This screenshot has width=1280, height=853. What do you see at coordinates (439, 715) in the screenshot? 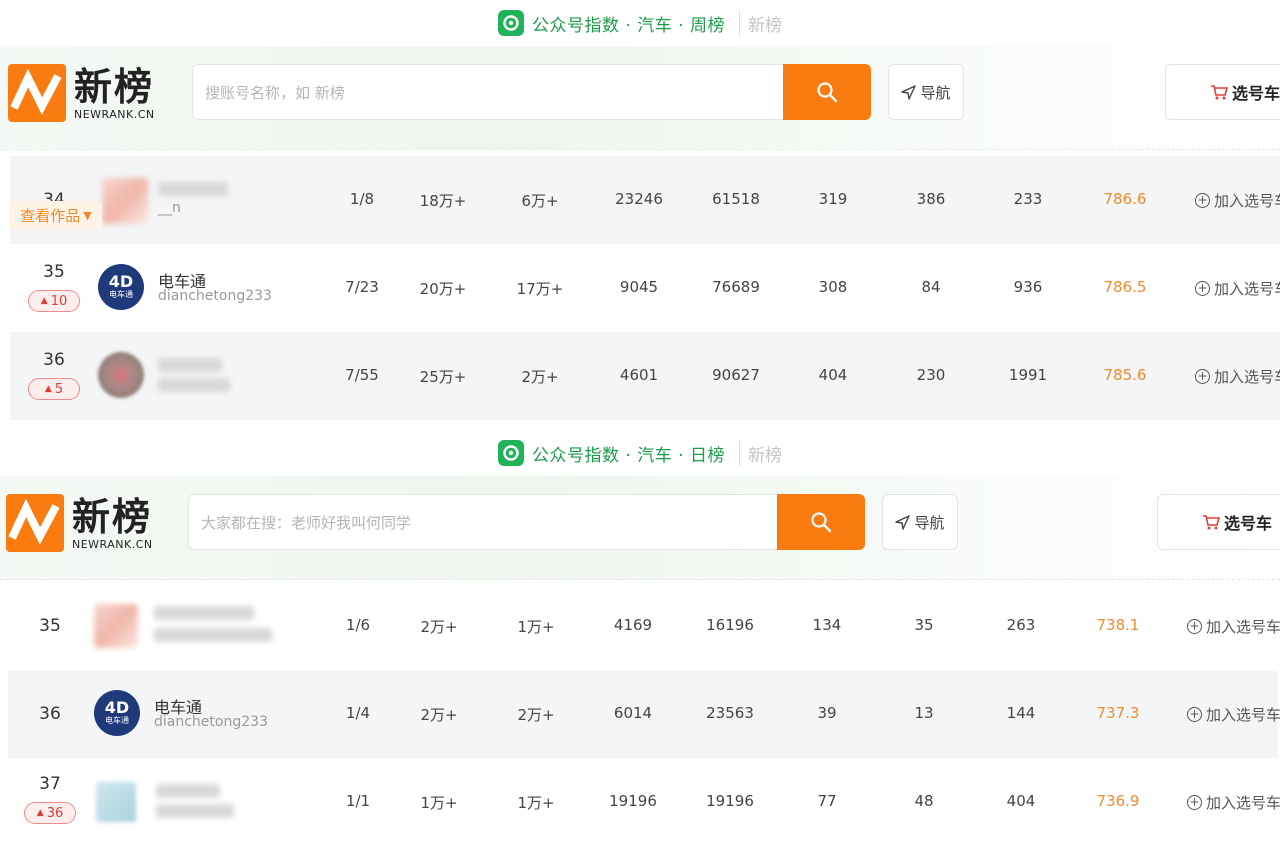
I see `total-reads: 2万+` at bounding box center [439, 715].